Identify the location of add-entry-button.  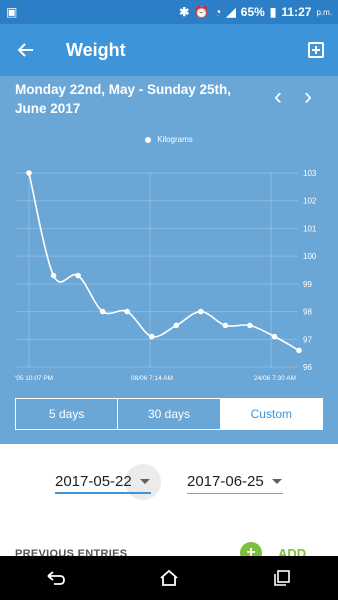
(316, 50).